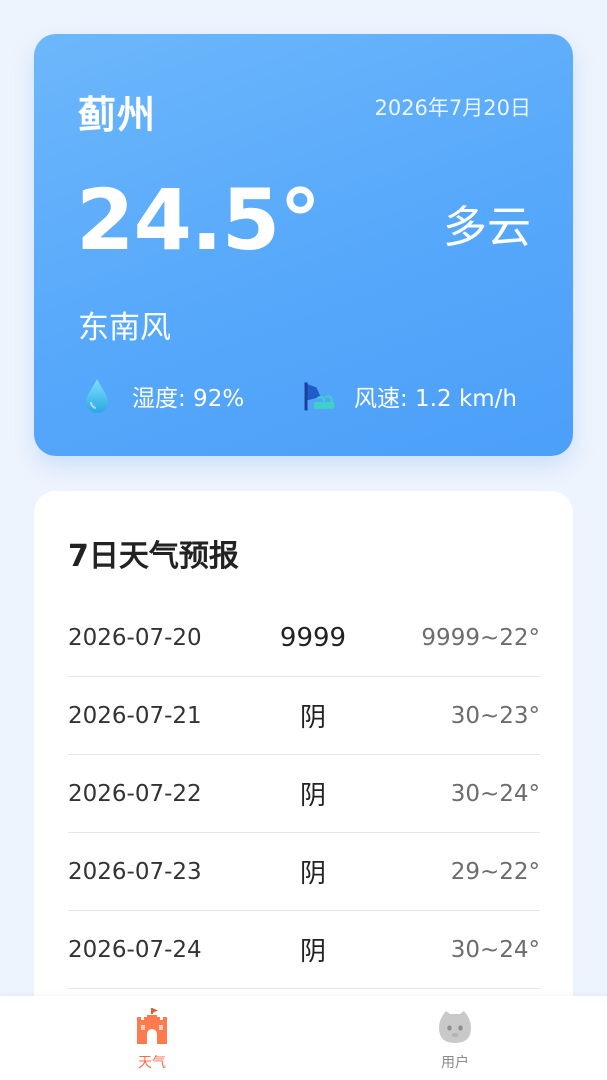 The height and width of the screenshot is (1080, 607). I want to click on current-date: 2026年7月20日, so click(452, 108).